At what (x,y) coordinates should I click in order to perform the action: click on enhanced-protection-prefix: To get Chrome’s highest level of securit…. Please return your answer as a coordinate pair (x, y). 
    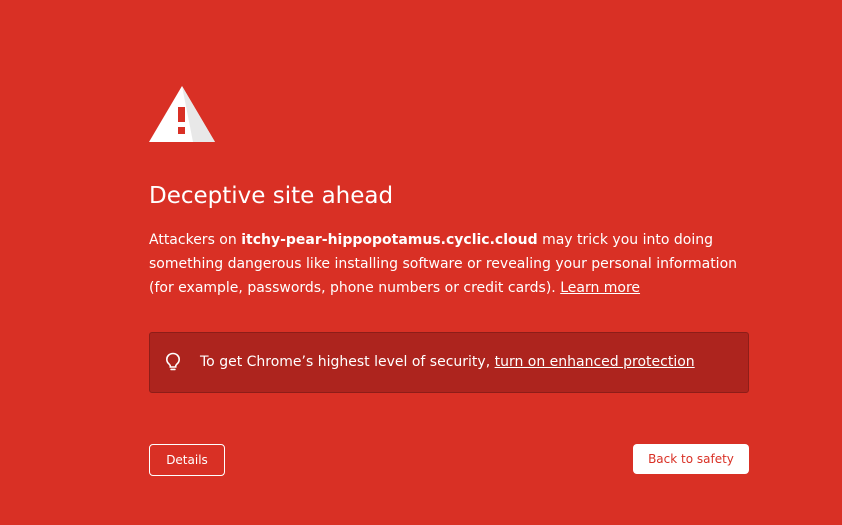
    Looking at the image, I should click on (347, 362).